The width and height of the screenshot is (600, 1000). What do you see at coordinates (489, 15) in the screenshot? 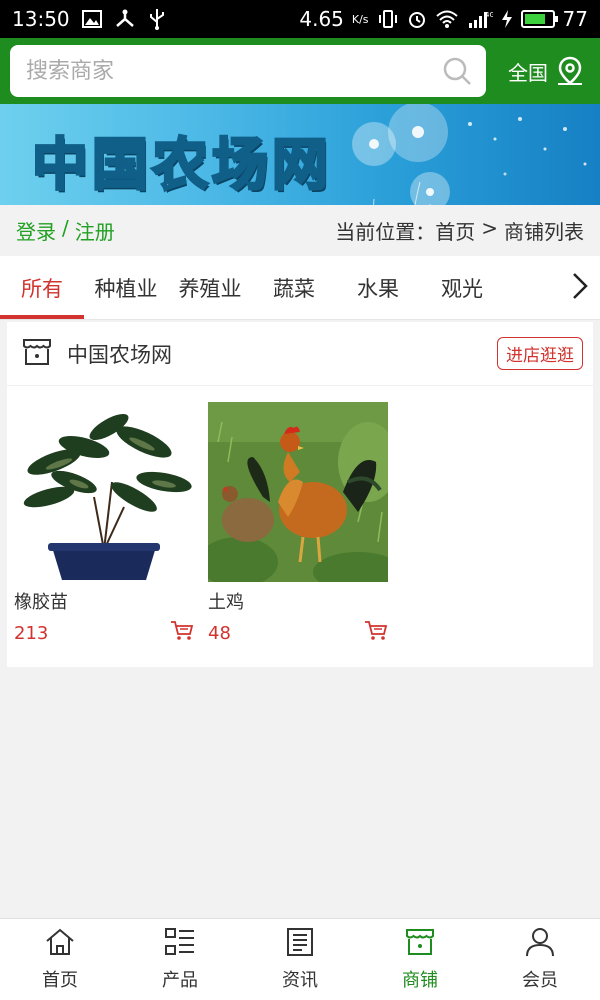
I see `svg-text: 4G` at bounding box center [489, 15].